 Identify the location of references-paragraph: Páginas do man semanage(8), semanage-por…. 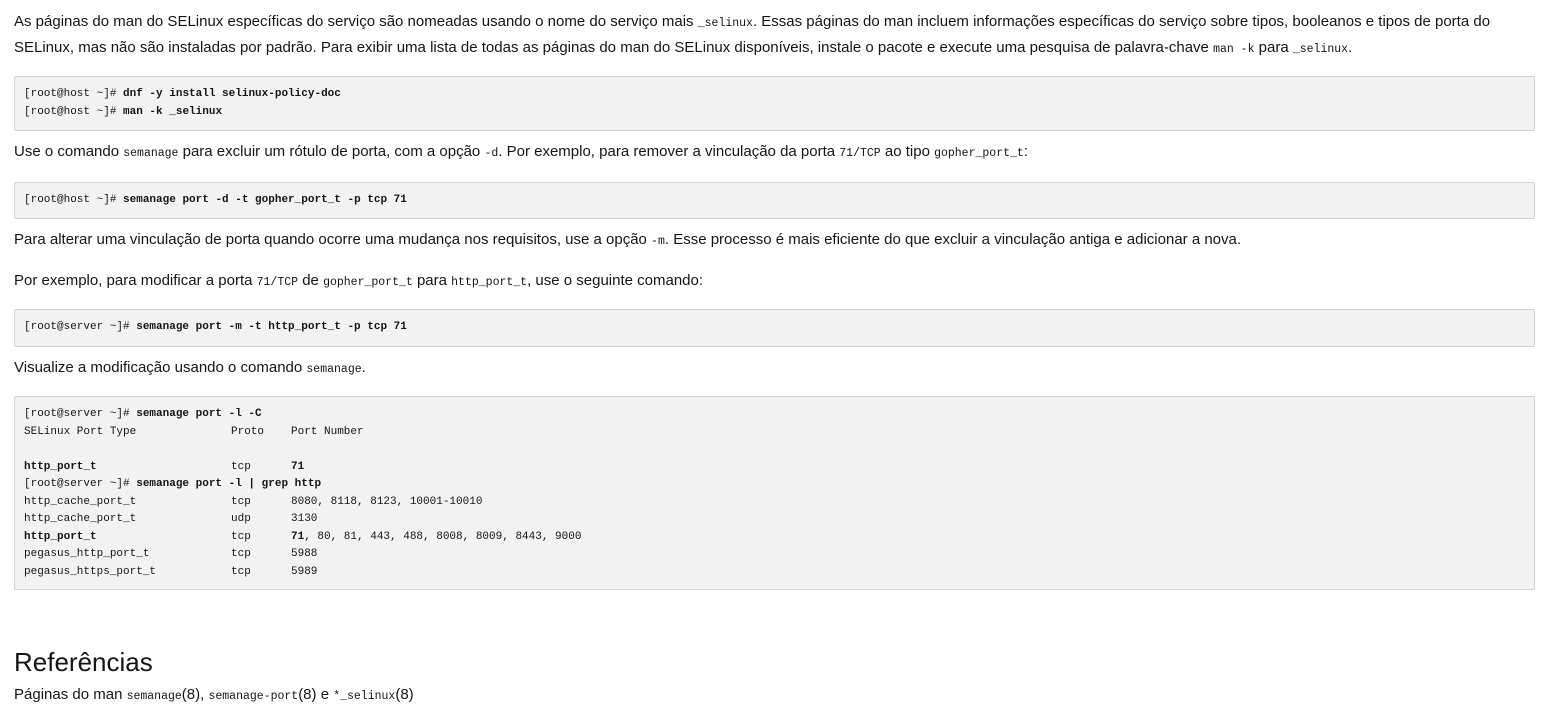
(214, 694).